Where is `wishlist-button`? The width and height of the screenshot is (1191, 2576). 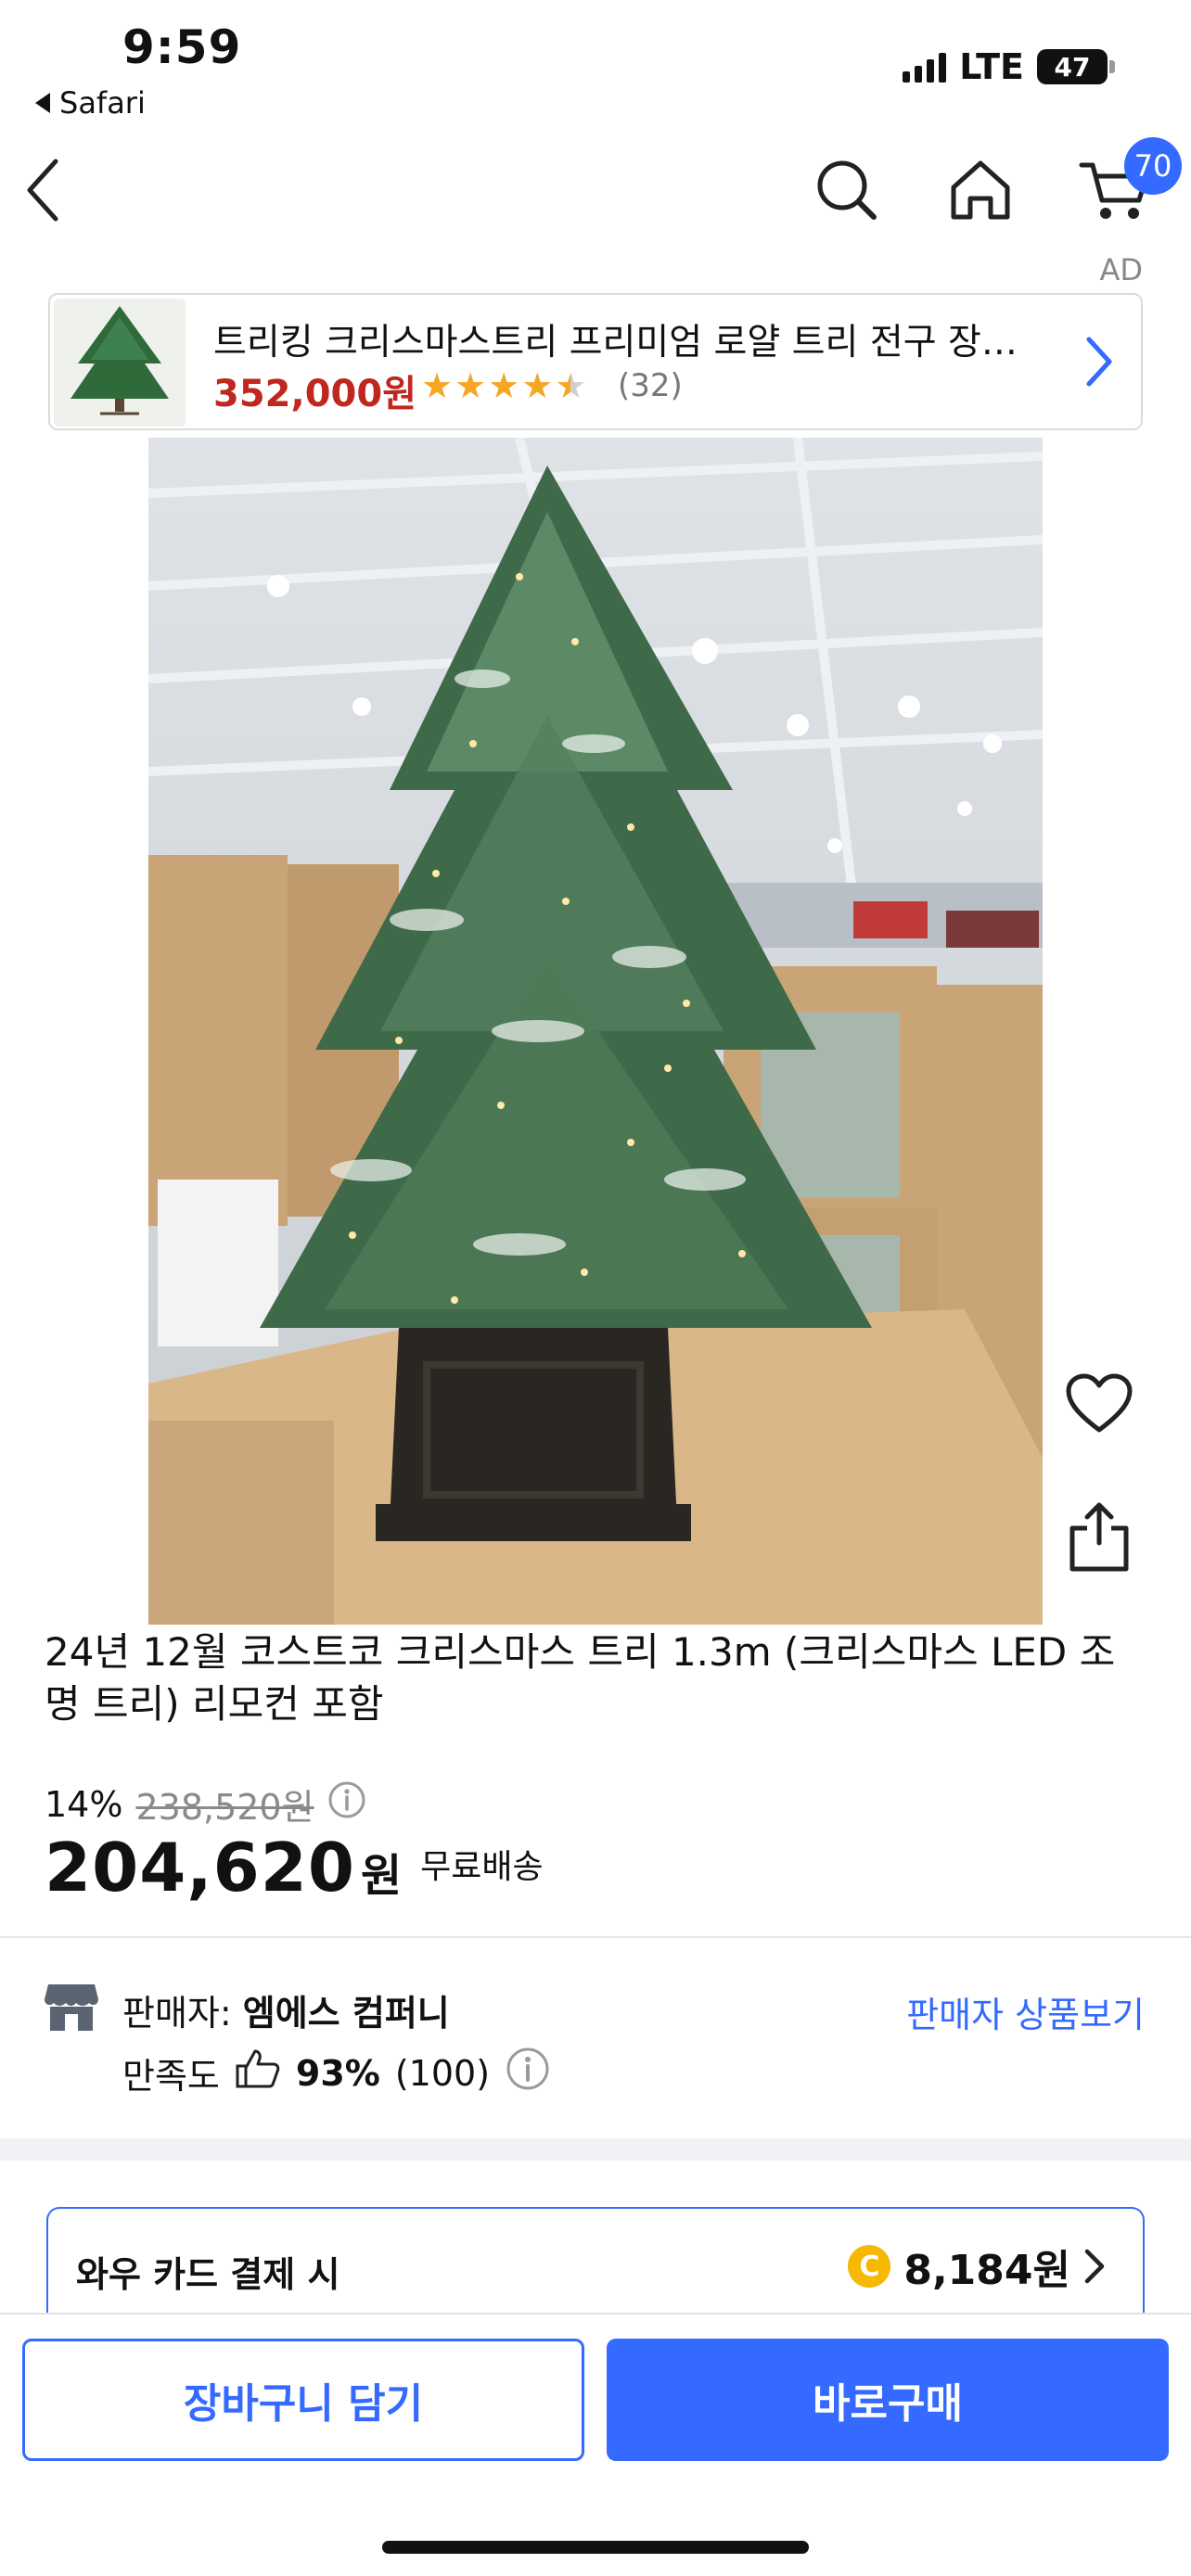
wishlist-button is located at coordinates (1099, 1405).